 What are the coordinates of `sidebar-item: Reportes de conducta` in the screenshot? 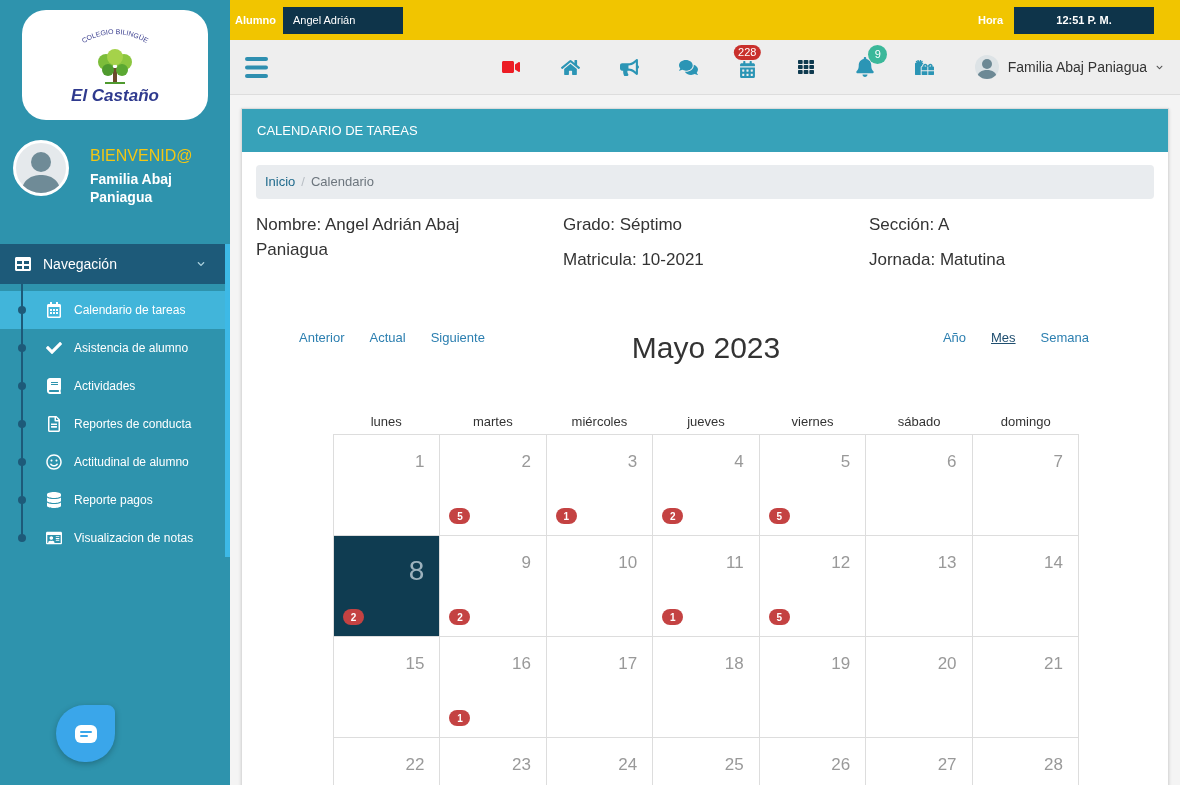 It's located at (112, 424).